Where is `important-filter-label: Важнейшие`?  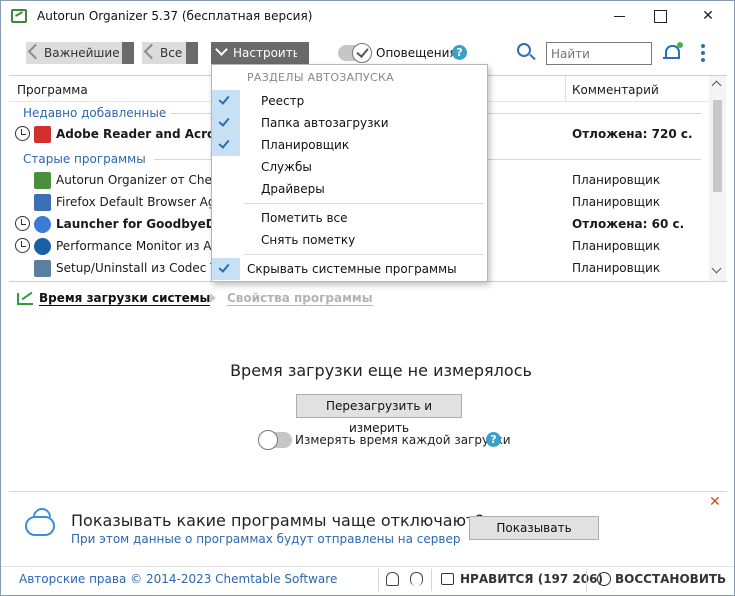 important-filter-label: Важнейшие is located at coordinates (82, 53).